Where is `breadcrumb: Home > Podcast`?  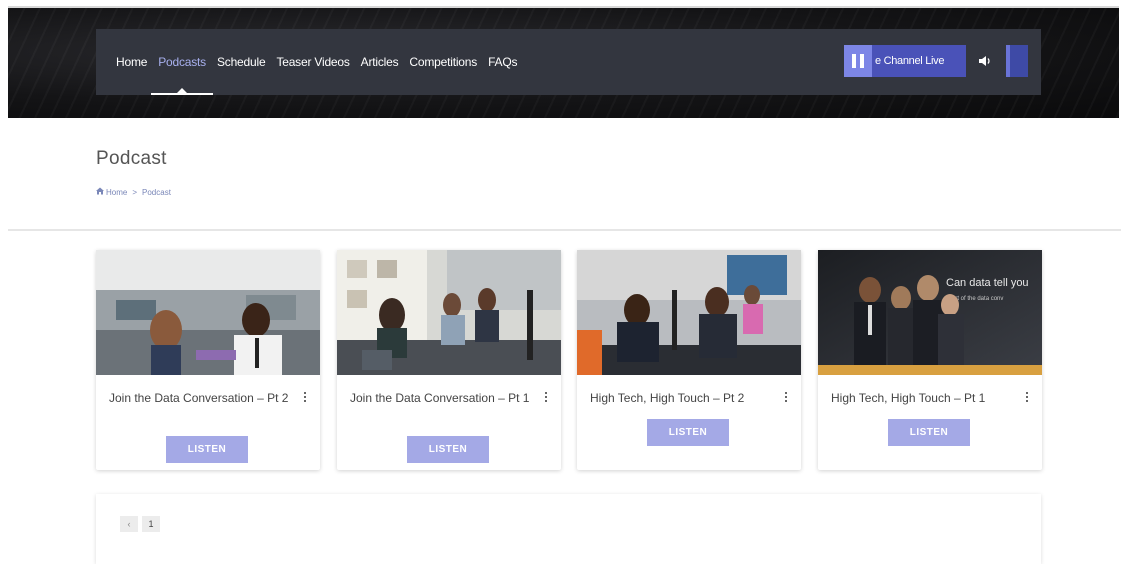
breadcrumb: Home > Podcast is located at coordinates (133, 192).